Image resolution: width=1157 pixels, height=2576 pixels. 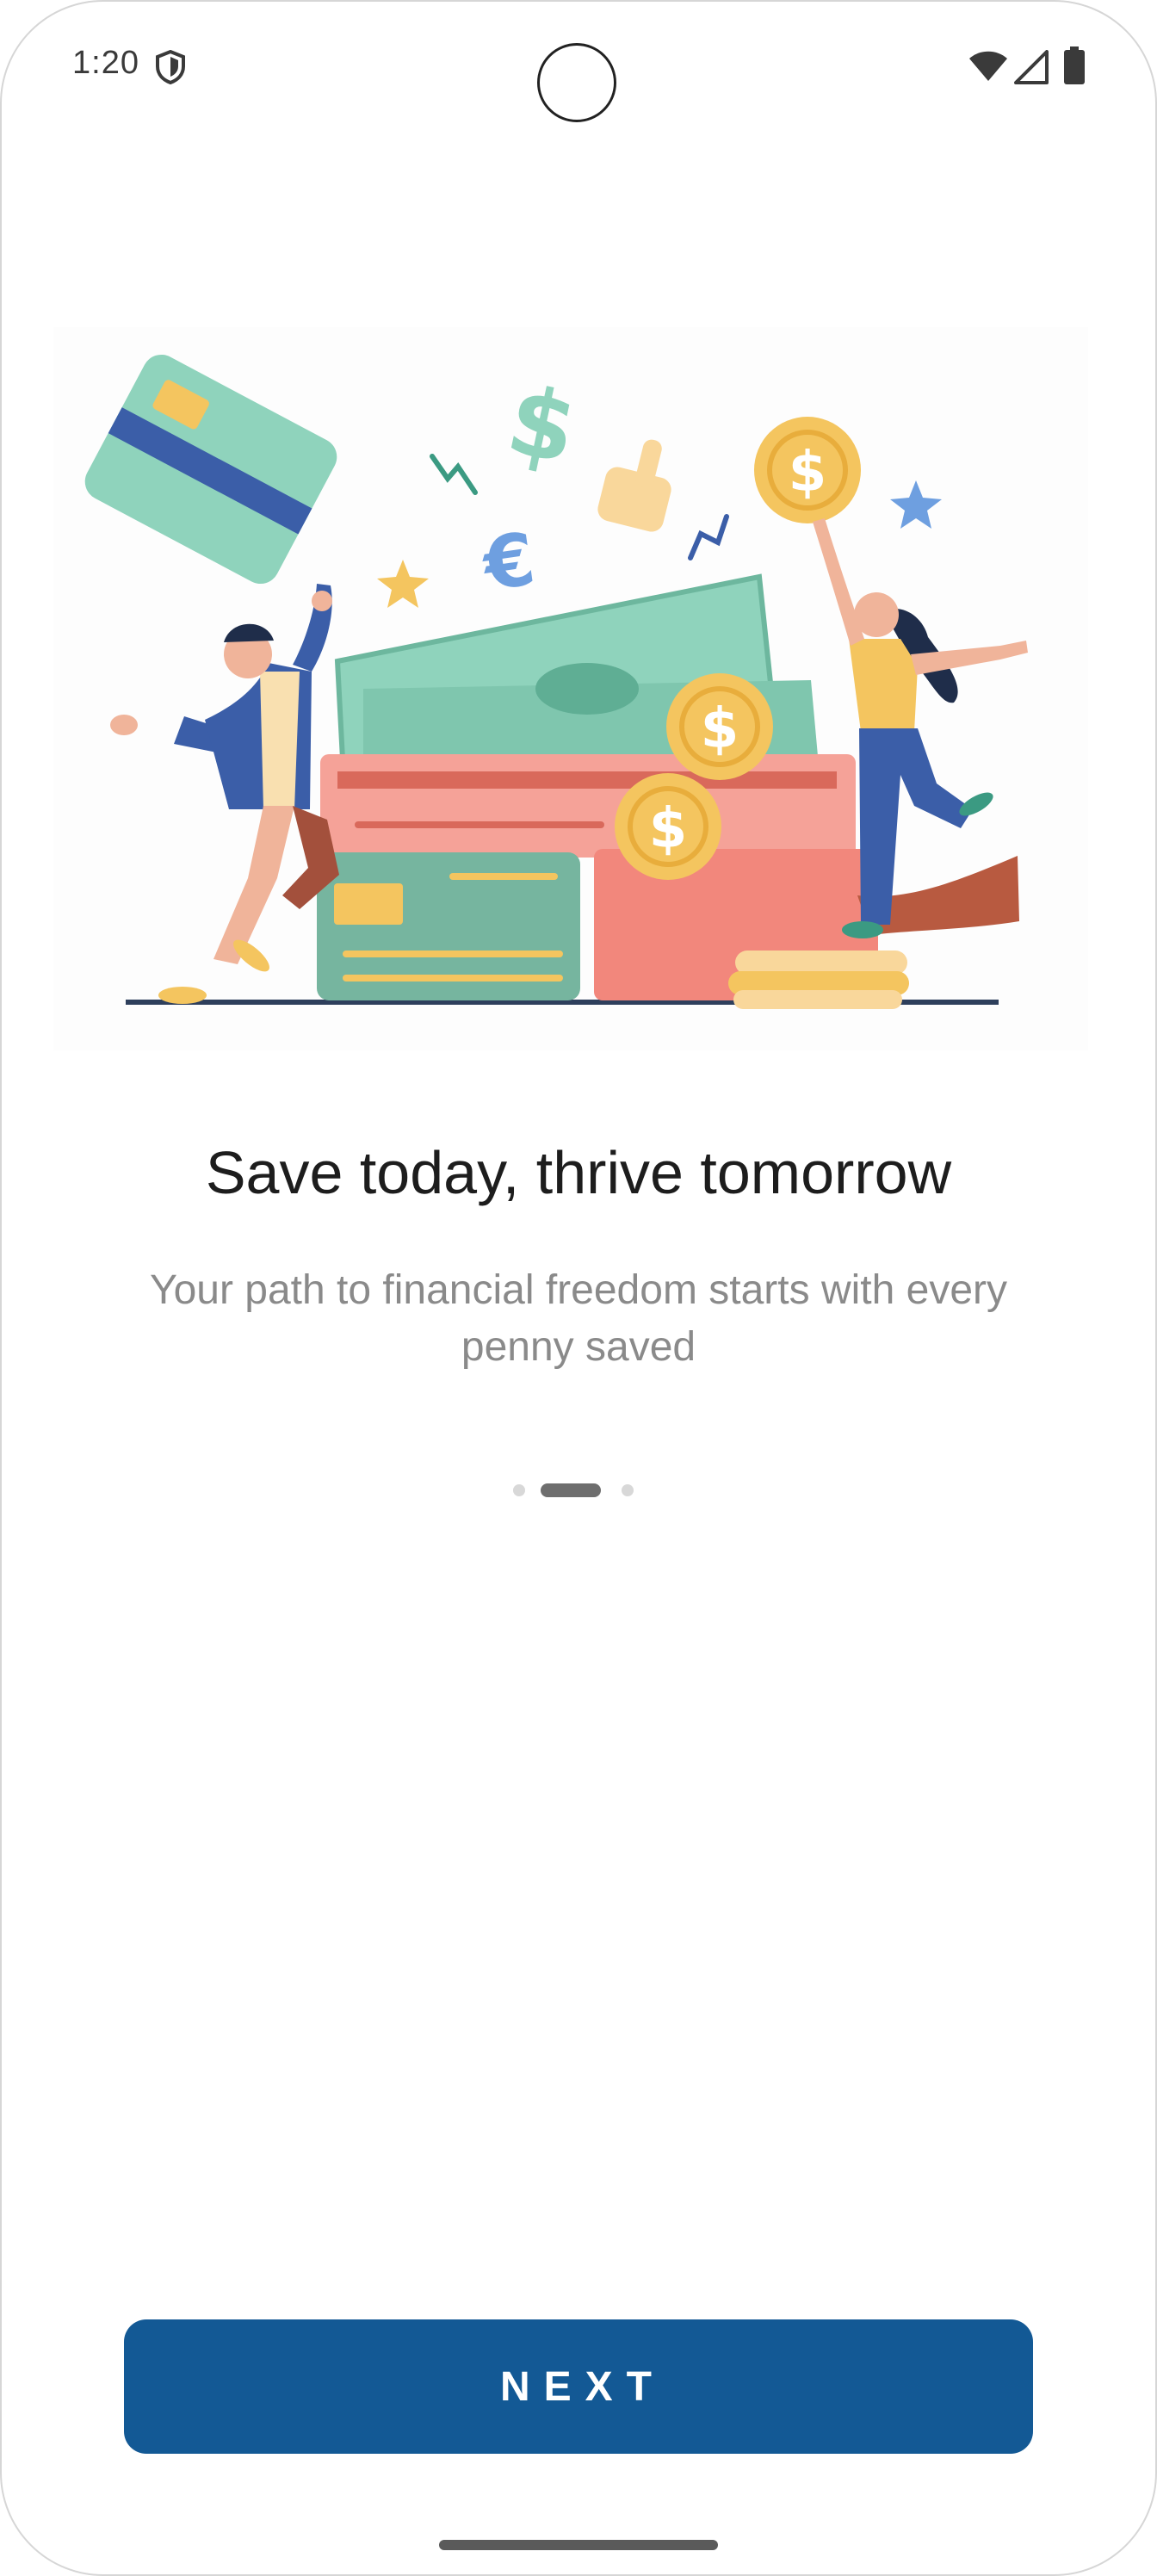 I want to click on wallet-back, so click(x=588, y=806).